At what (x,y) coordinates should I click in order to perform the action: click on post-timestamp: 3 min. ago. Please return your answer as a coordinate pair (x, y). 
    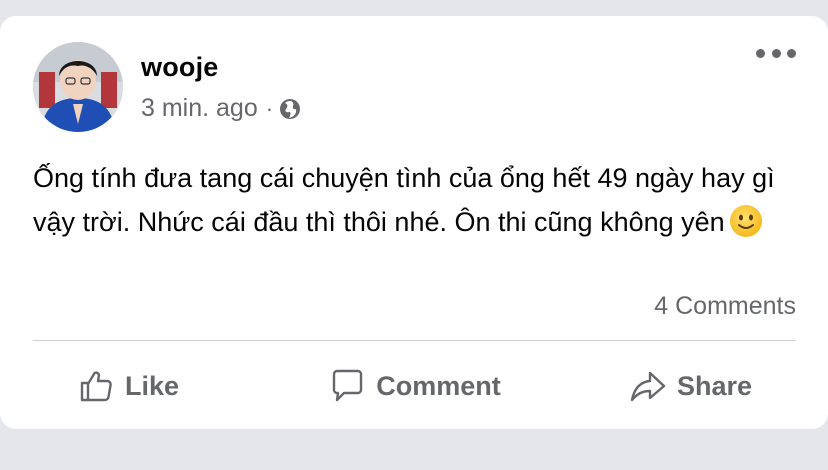
    Looking at the image, I should click on (199, 108).